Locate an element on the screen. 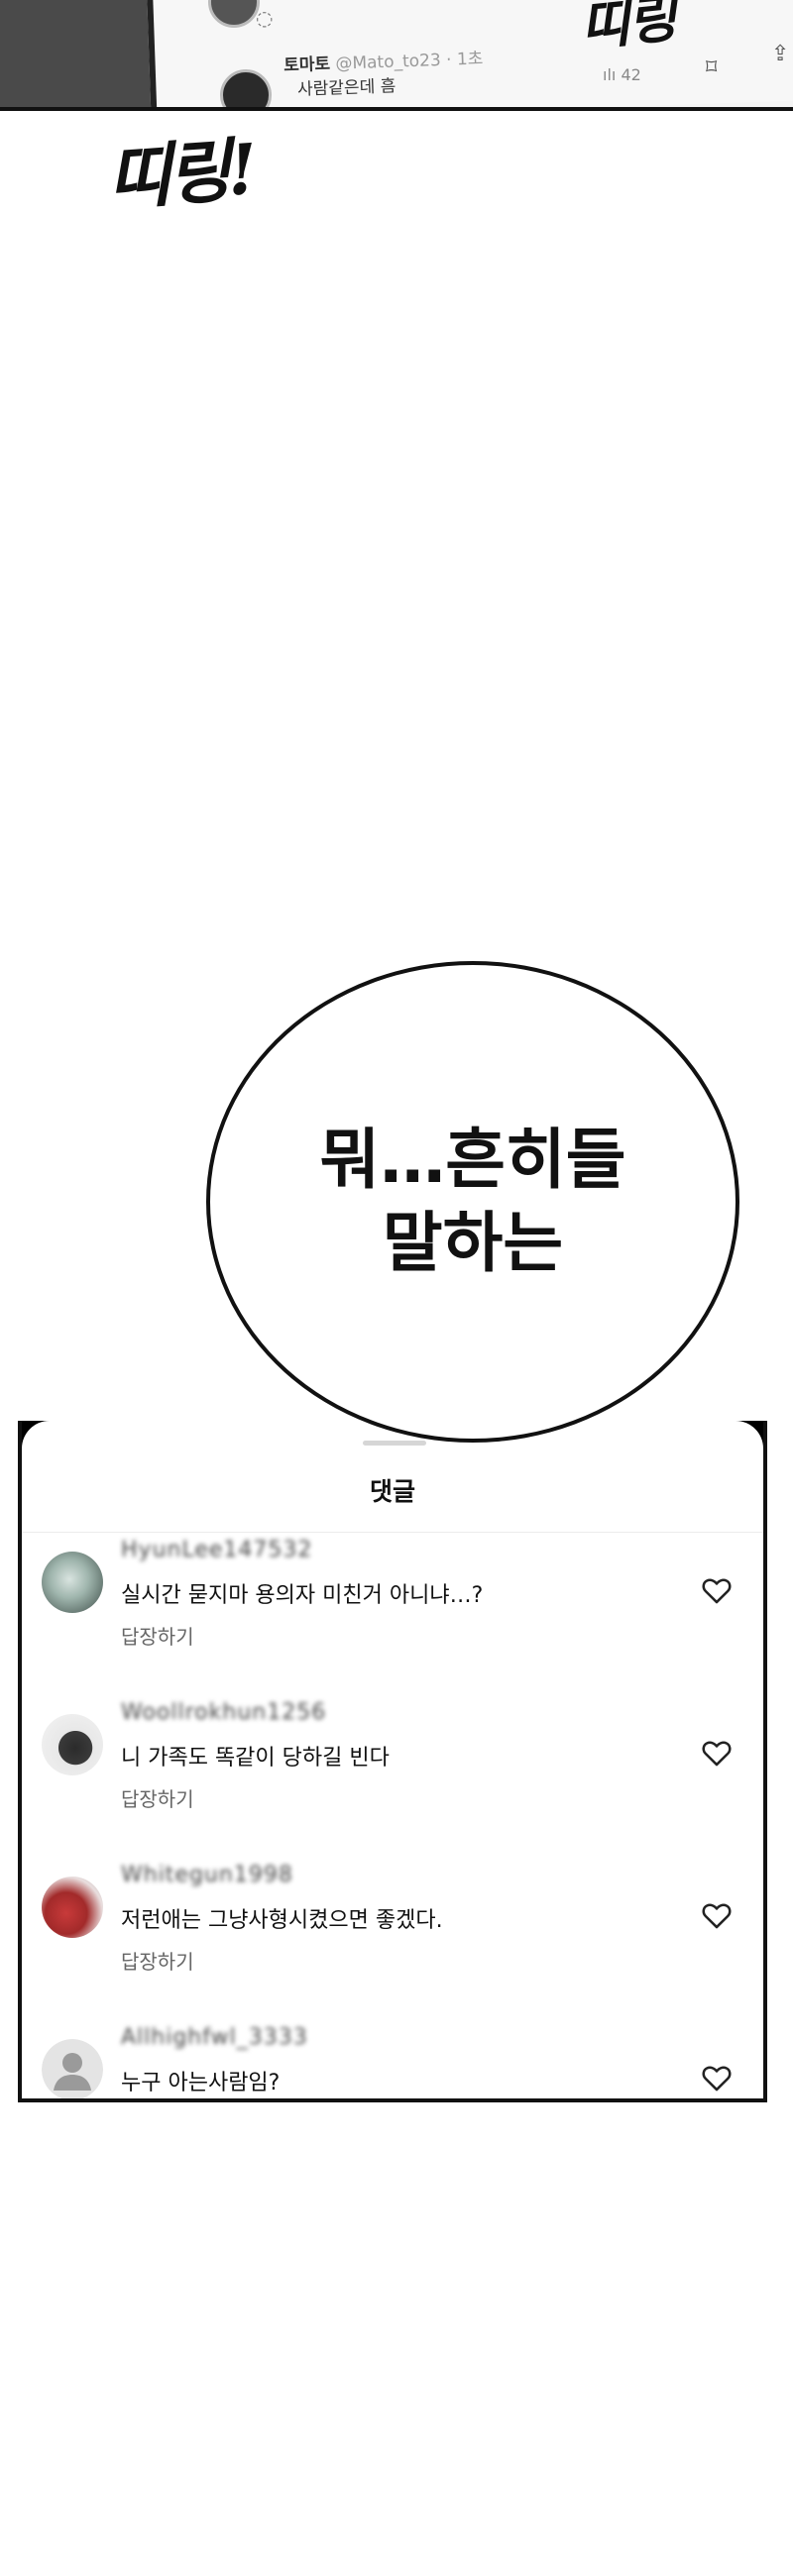  sheet-title: 댓글 is located at coordinates (392, 1491).